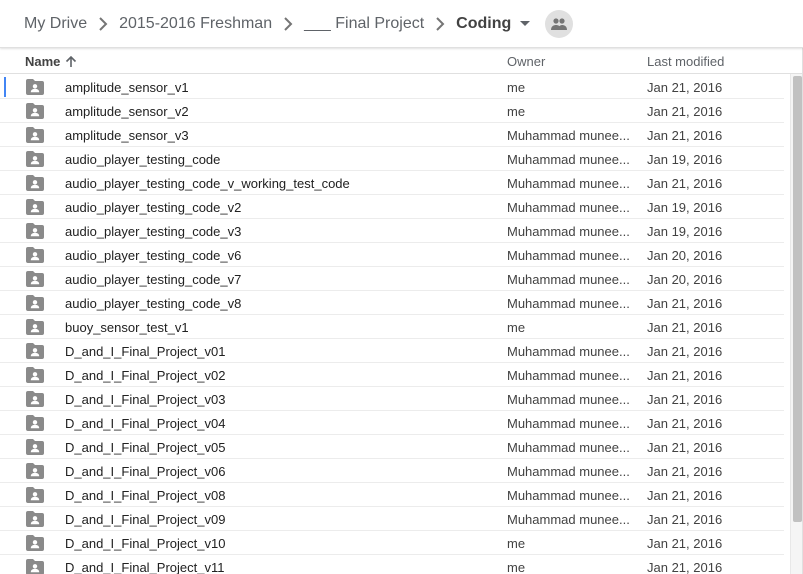 This screenshot has width=803, height=574. What do you see at coordinates (525, 24) in the screenshot?
I see `caret-down-icon` at bounding box center [525, 24].